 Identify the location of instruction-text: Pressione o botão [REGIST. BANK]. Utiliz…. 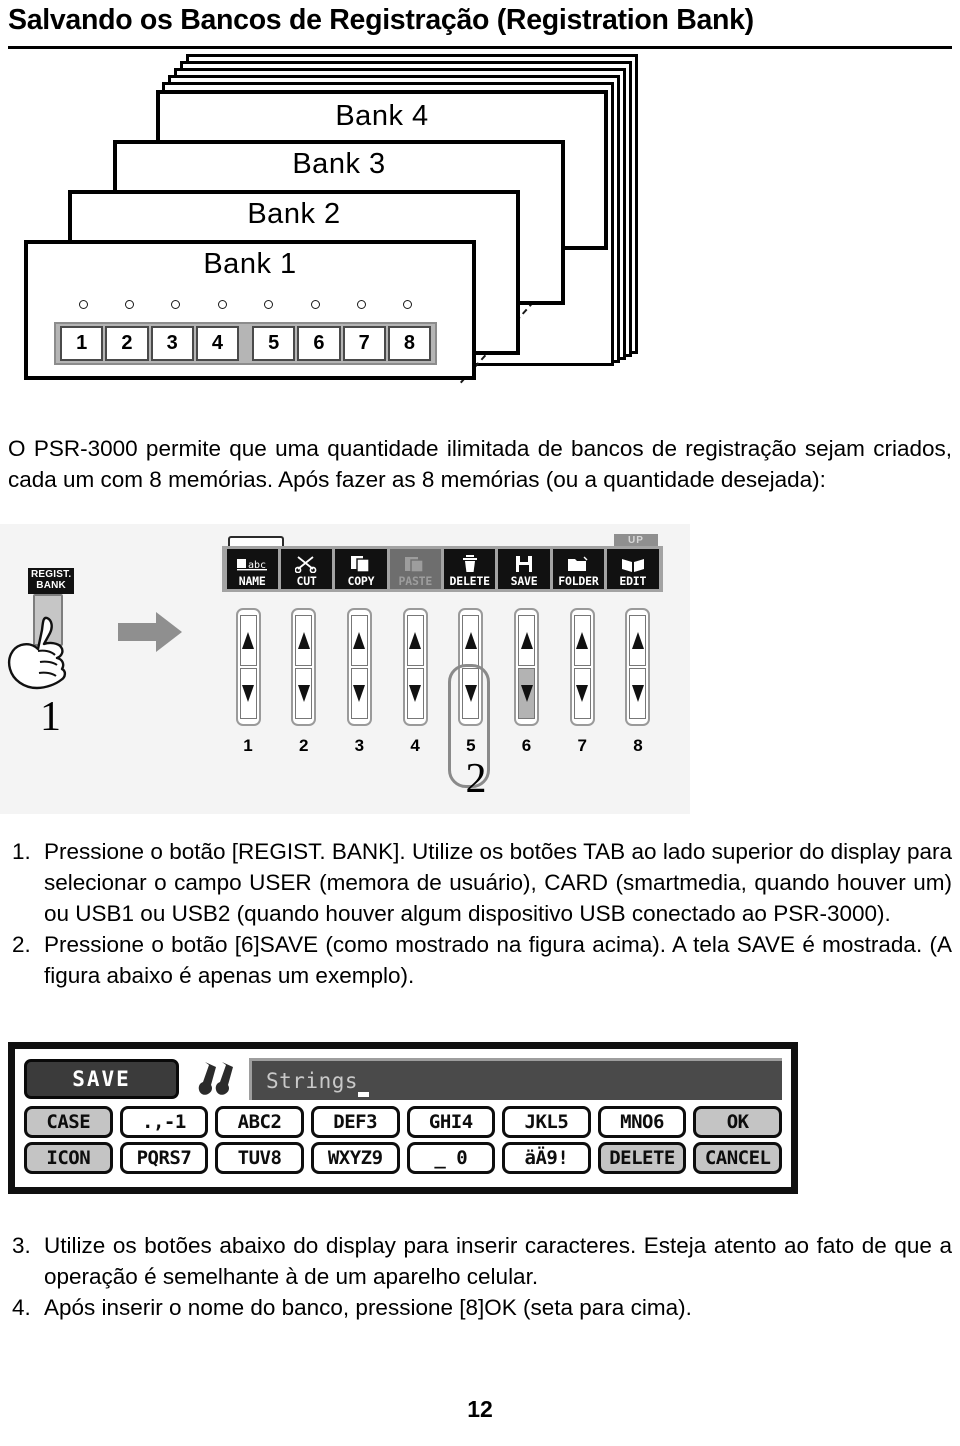
(498, 882).